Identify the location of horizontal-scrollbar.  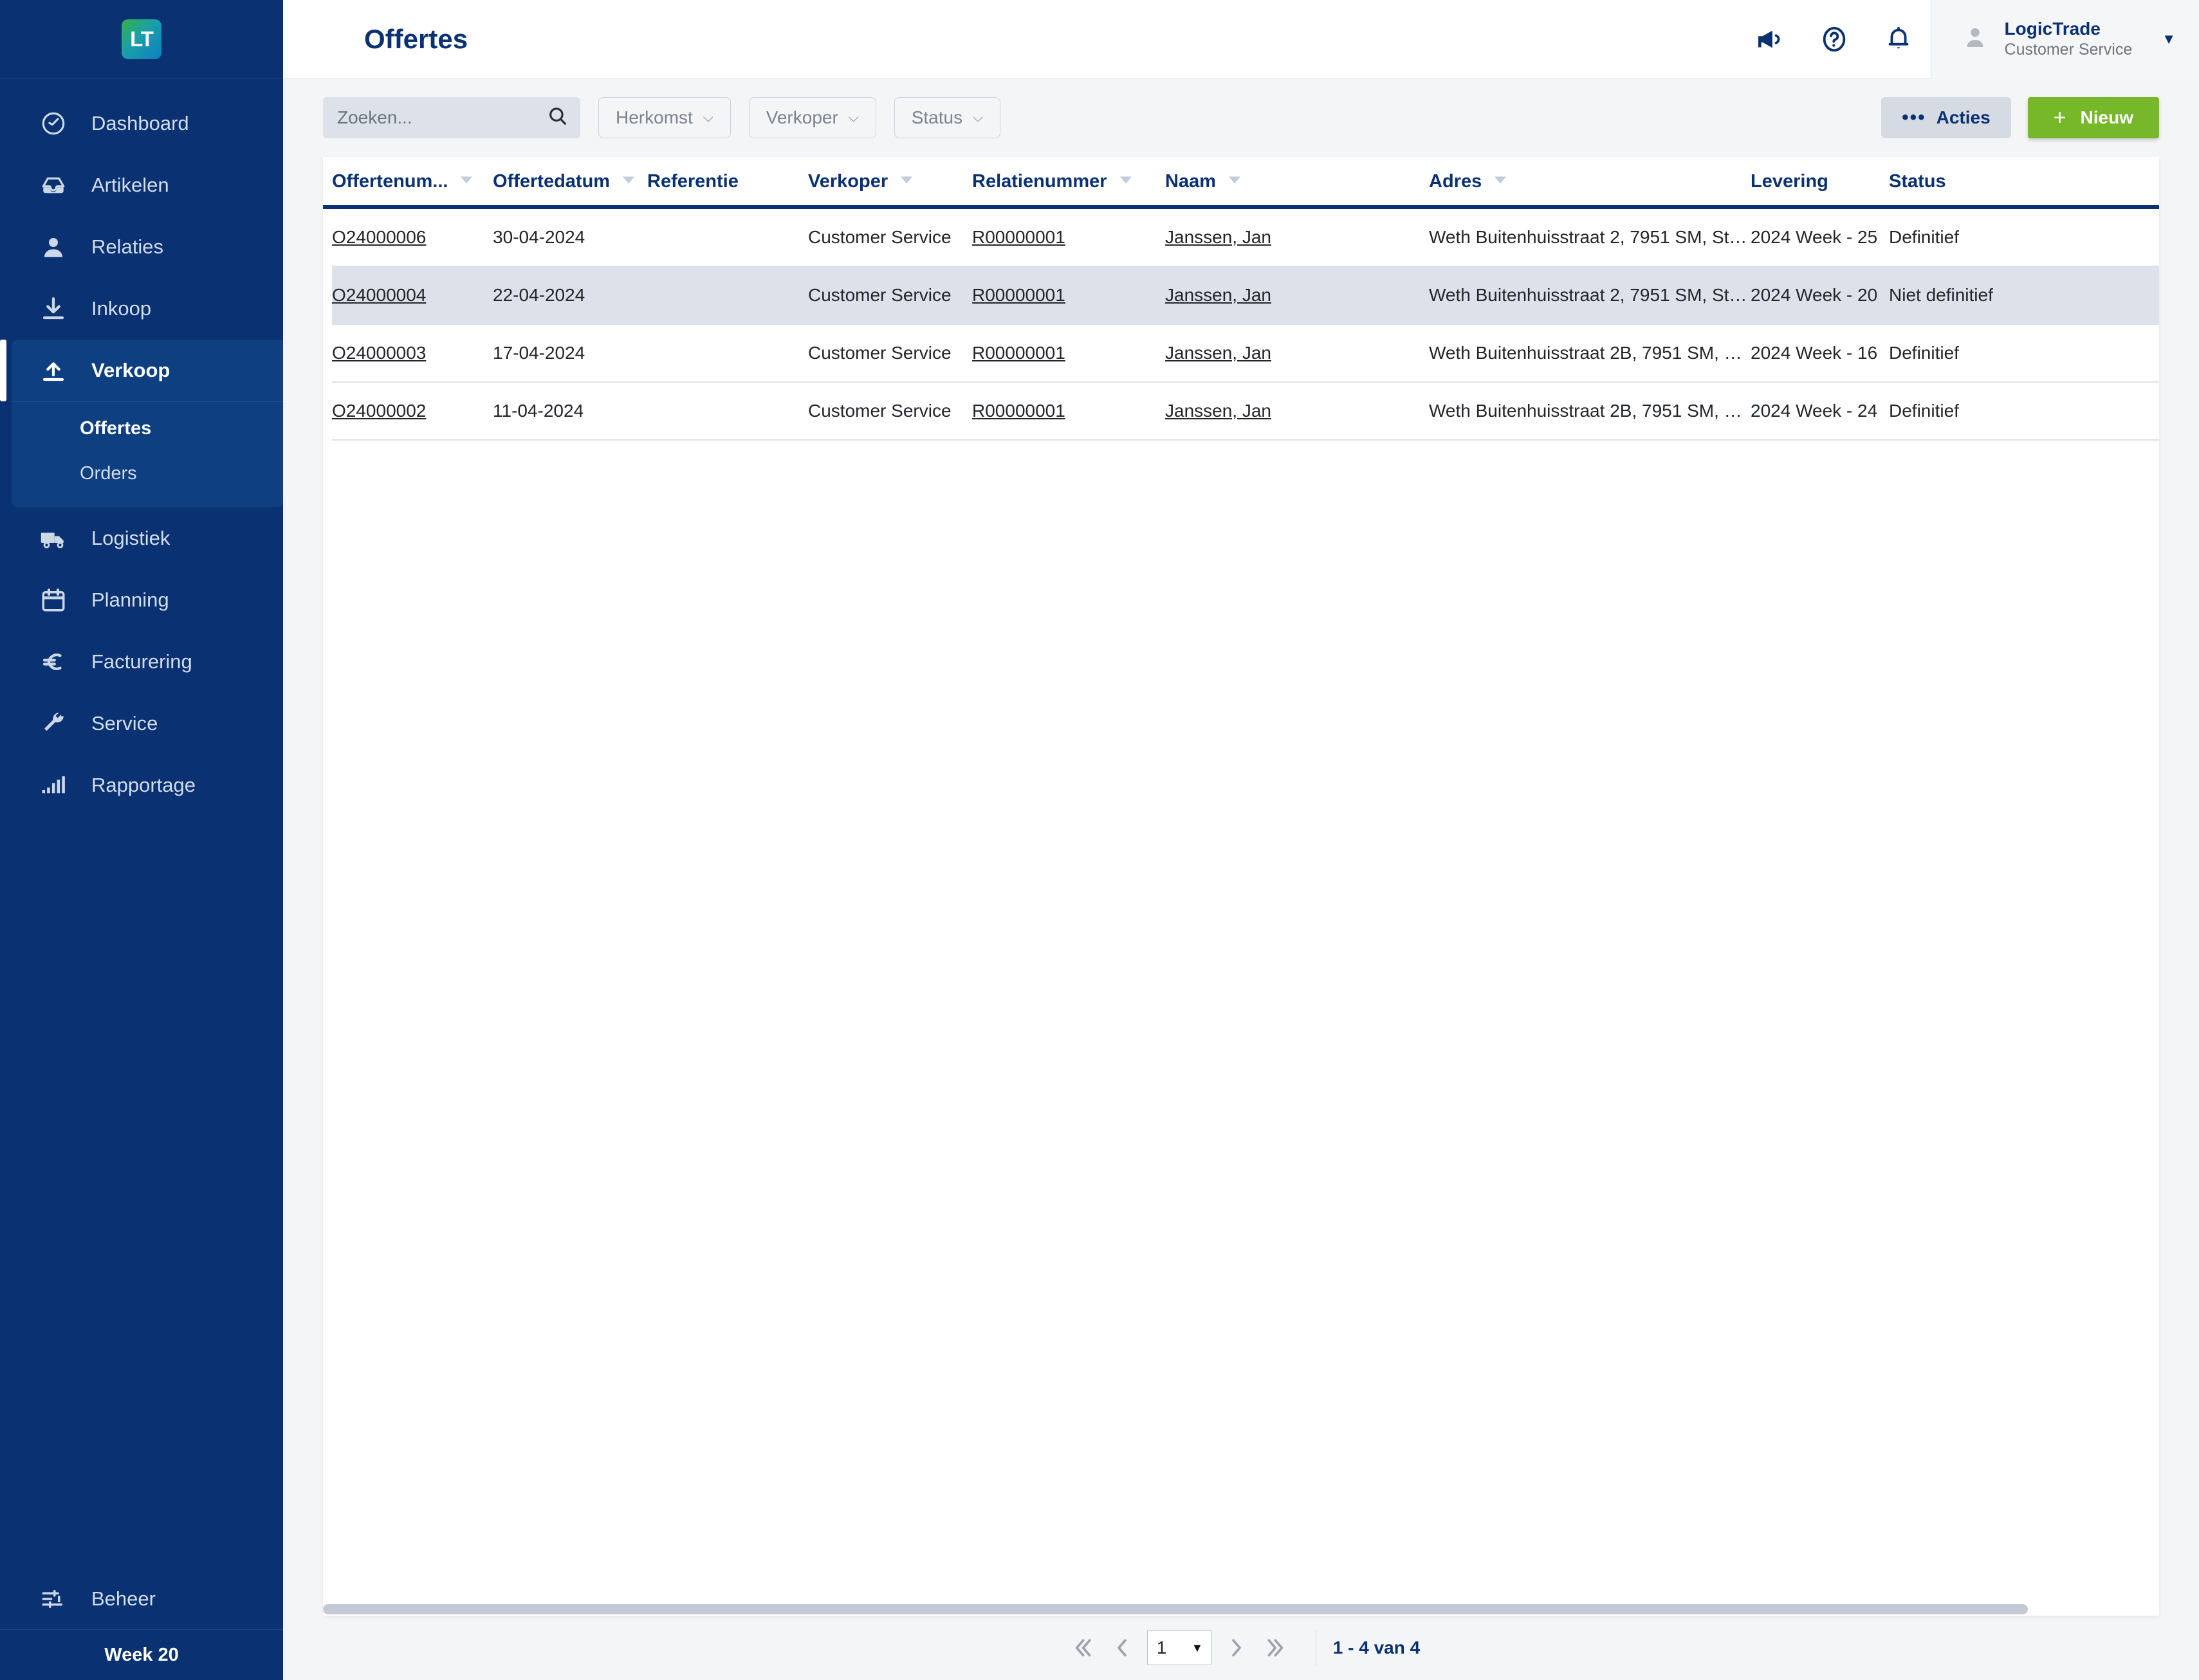
(1241, 1609).